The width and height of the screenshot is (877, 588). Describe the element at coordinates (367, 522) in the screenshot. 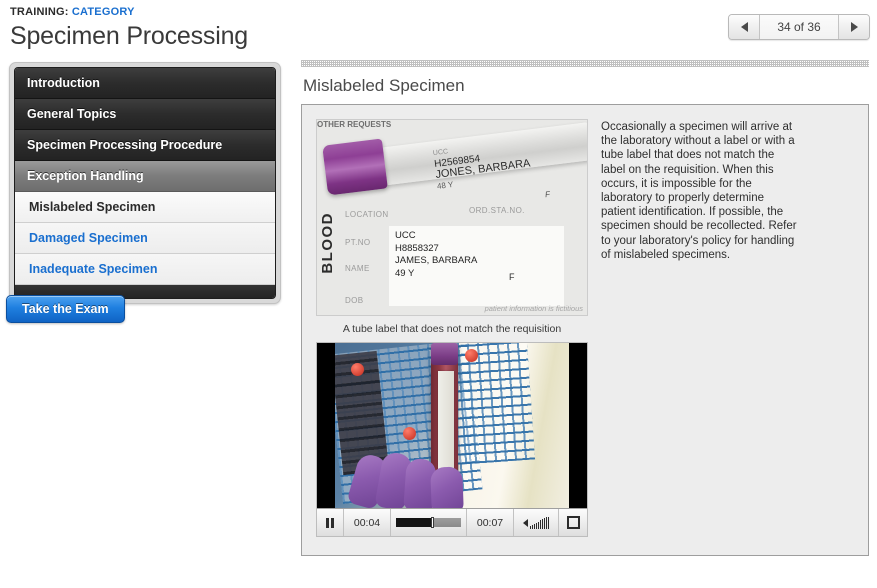

I see `video-current-time: 00:04` at that location.